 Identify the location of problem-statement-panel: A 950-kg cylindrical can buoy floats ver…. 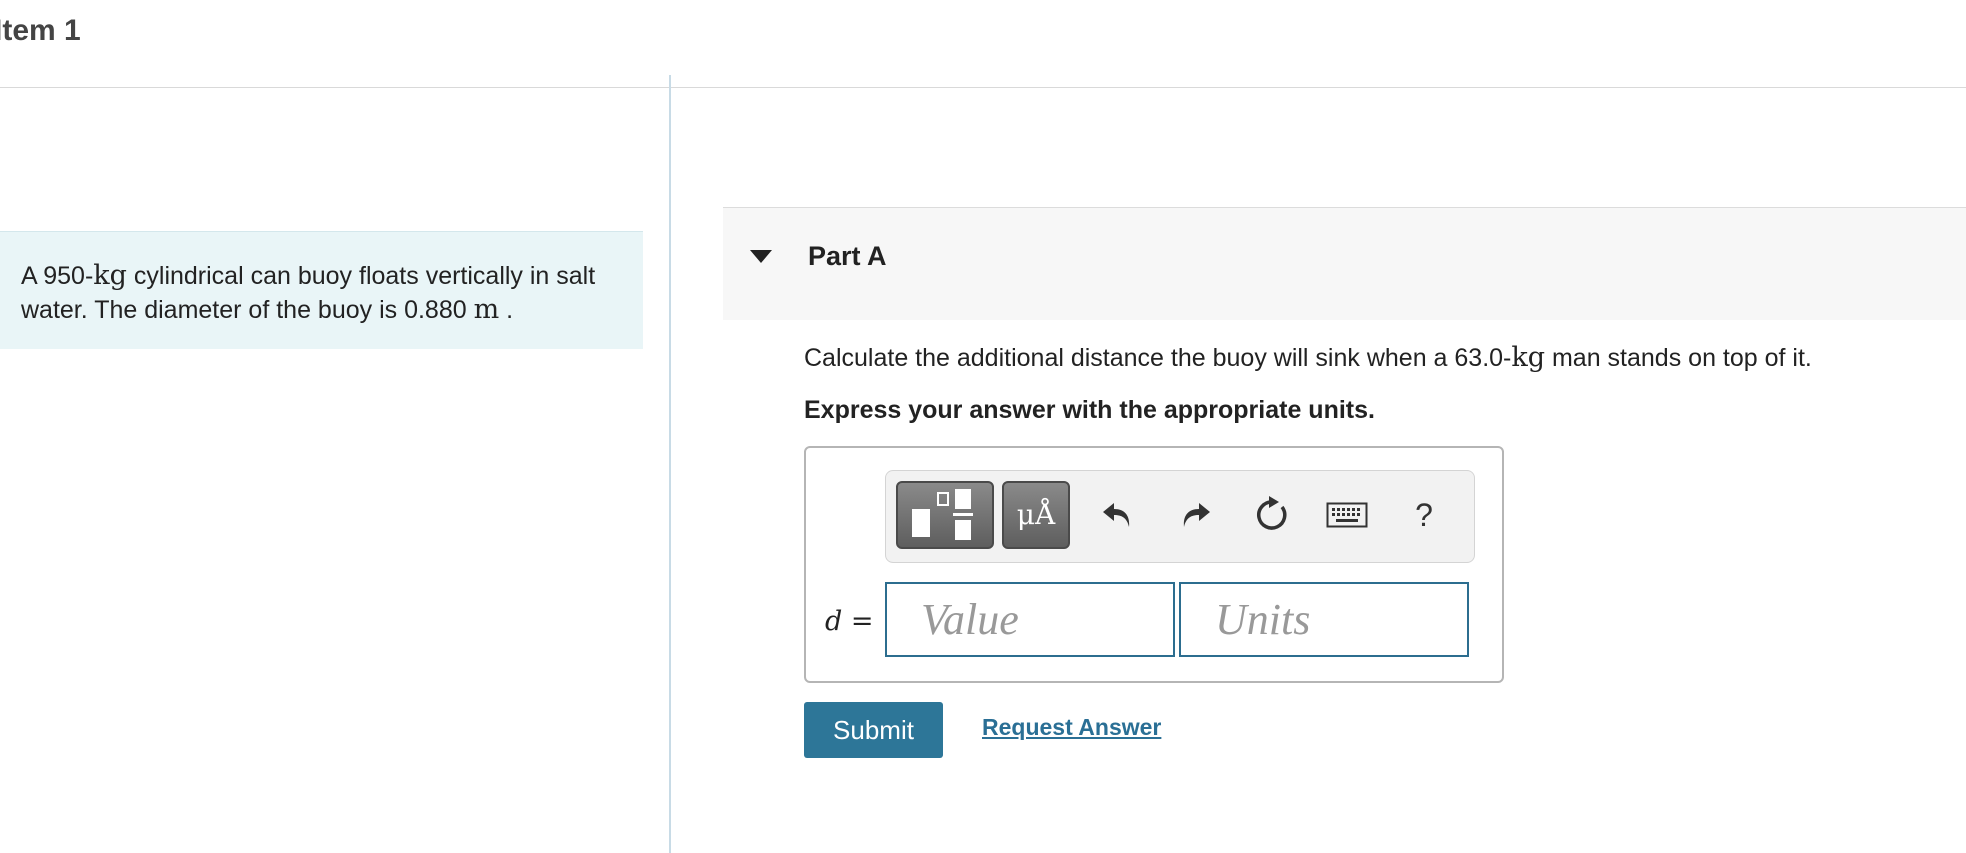
(321, 290).